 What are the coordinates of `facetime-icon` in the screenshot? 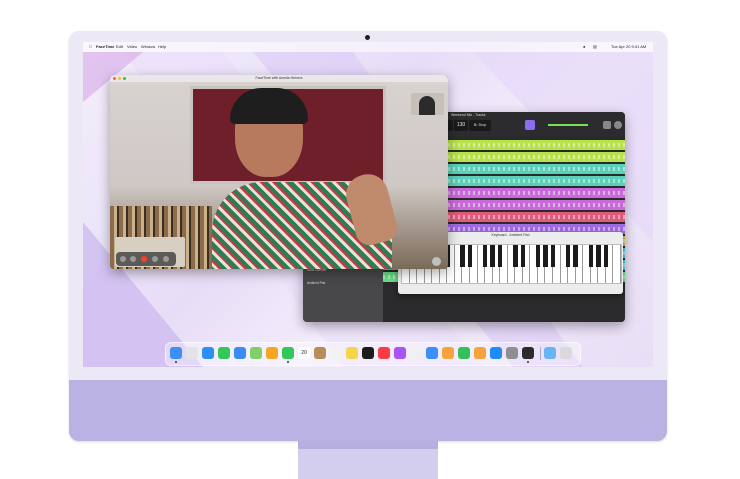 It's located at (288, 353).